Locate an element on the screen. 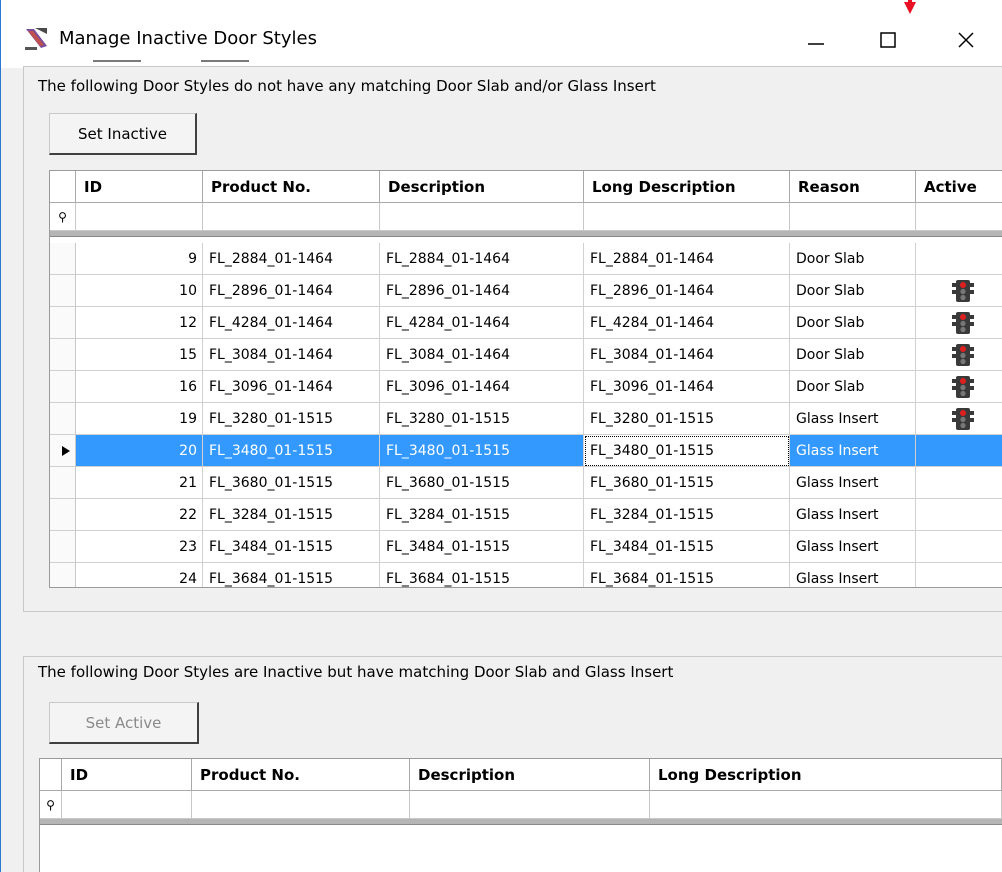 The image size is (1002, 872). cell-product-no: FL_2884_01-1464 is located at coordinates (291, 259).